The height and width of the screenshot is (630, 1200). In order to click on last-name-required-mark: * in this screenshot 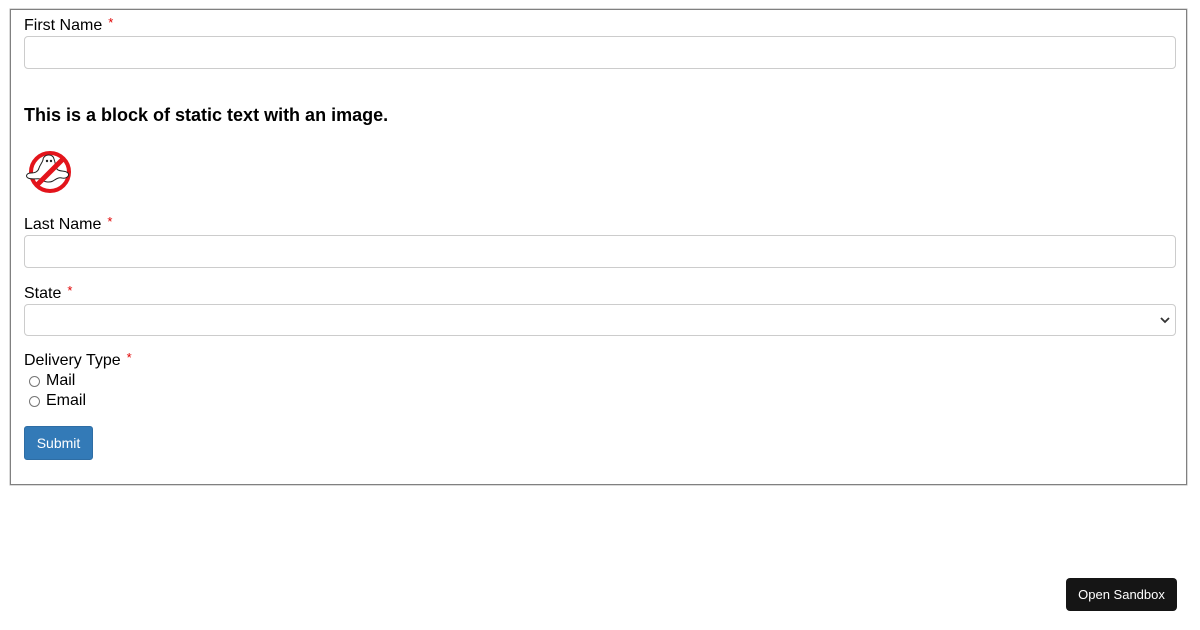, I will do `click(110, 221)`.